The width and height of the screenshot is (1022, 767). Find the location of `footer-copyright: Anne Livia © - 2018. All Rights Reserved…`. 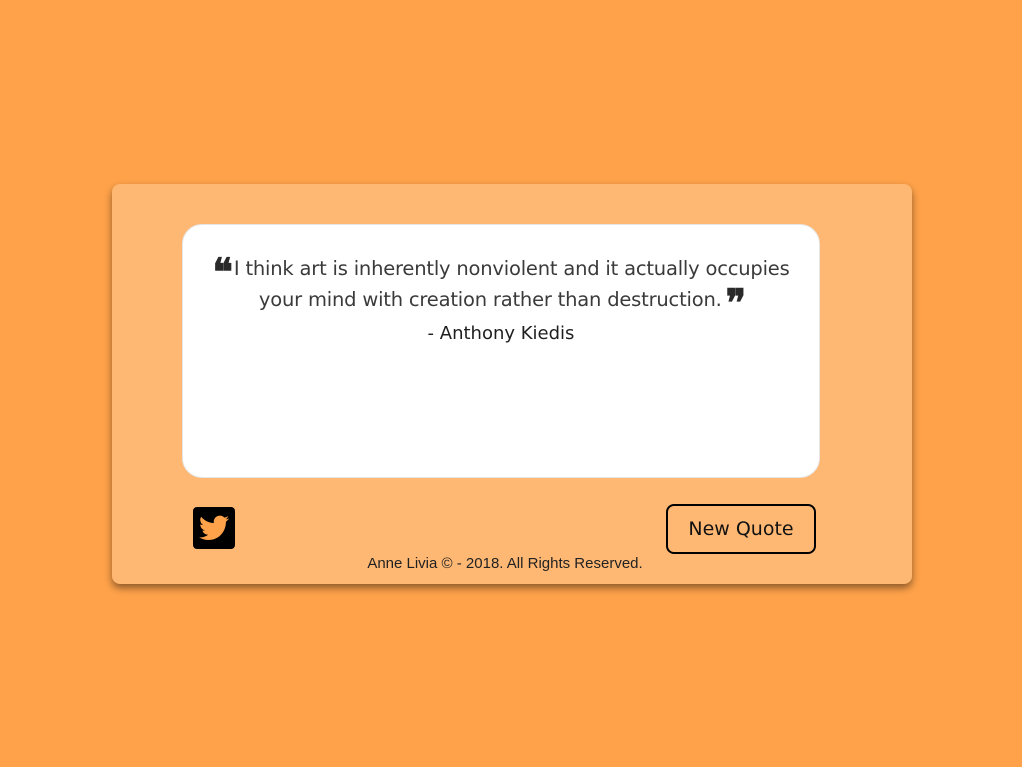

footer-copyright: Anne Livia © - 2018. All Rights Reserved… is located at coordinates (505, 563).